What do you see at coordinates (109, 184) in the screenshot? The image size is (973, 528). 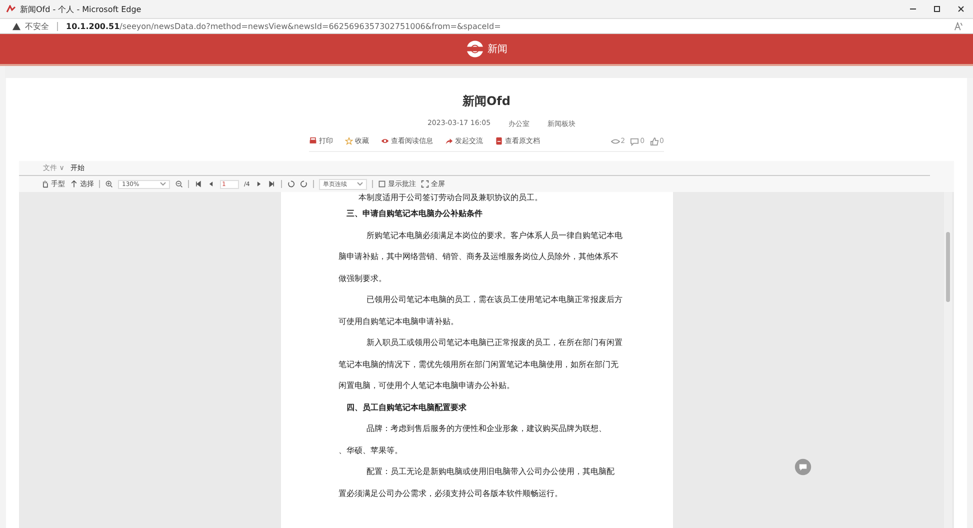 I see `zoom-in-icon` at bounding box center [109, 184].